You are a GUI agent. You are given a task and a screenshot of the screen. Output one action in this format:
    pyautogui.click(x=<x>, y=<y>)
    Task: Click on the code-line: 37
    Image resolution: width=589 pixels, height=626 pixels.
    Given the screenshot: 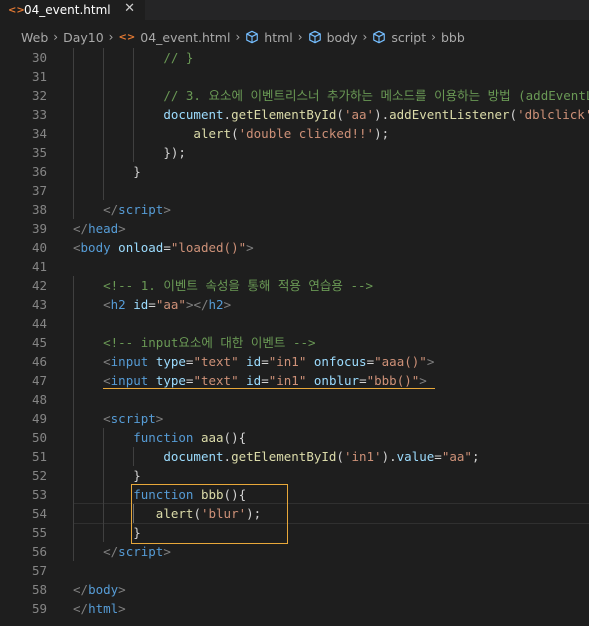 What is the action you would take?
    pyautogui.click(x=294, y=190)
    